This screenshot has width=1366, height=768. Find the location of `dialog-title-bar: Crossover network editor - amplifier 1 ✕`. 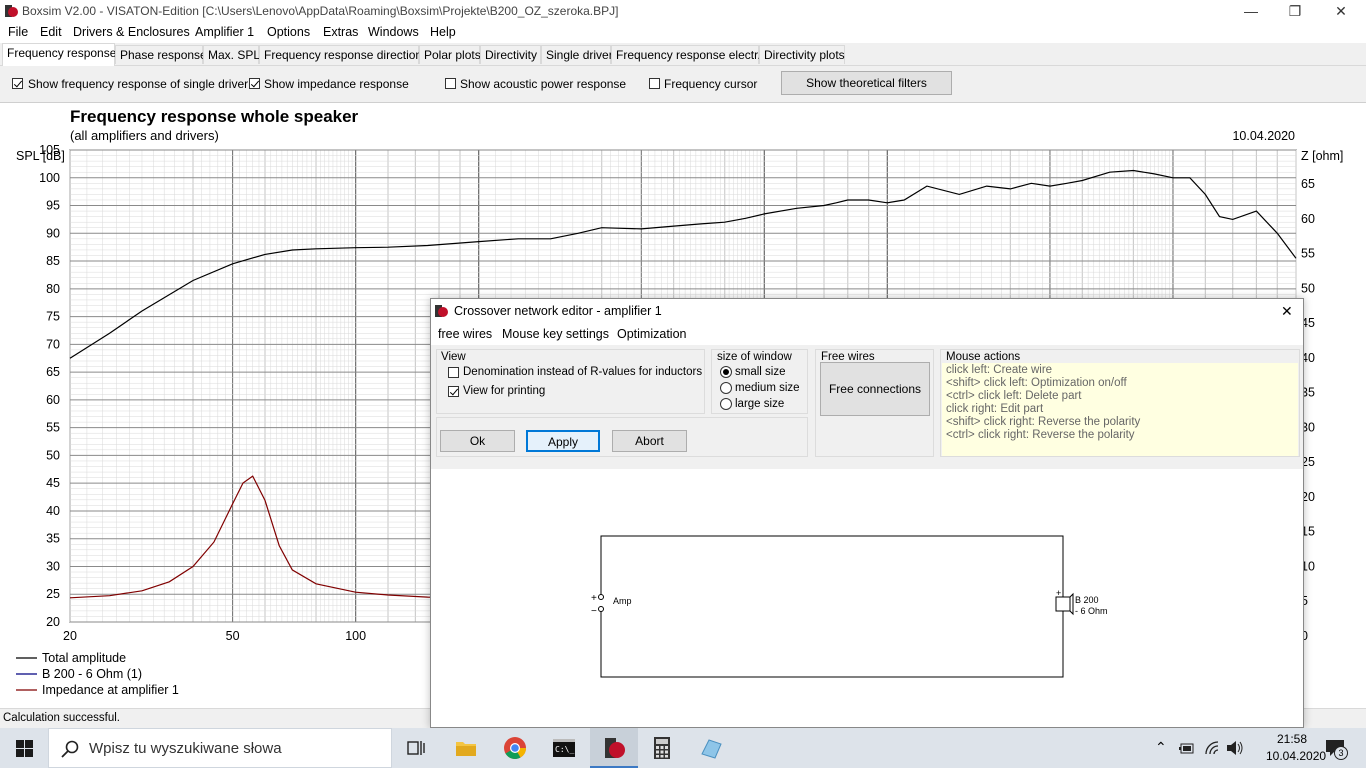

dialog-title-bar: Crossover network editor - amplifier 1 ✕ is located at coordinates (867, 311).